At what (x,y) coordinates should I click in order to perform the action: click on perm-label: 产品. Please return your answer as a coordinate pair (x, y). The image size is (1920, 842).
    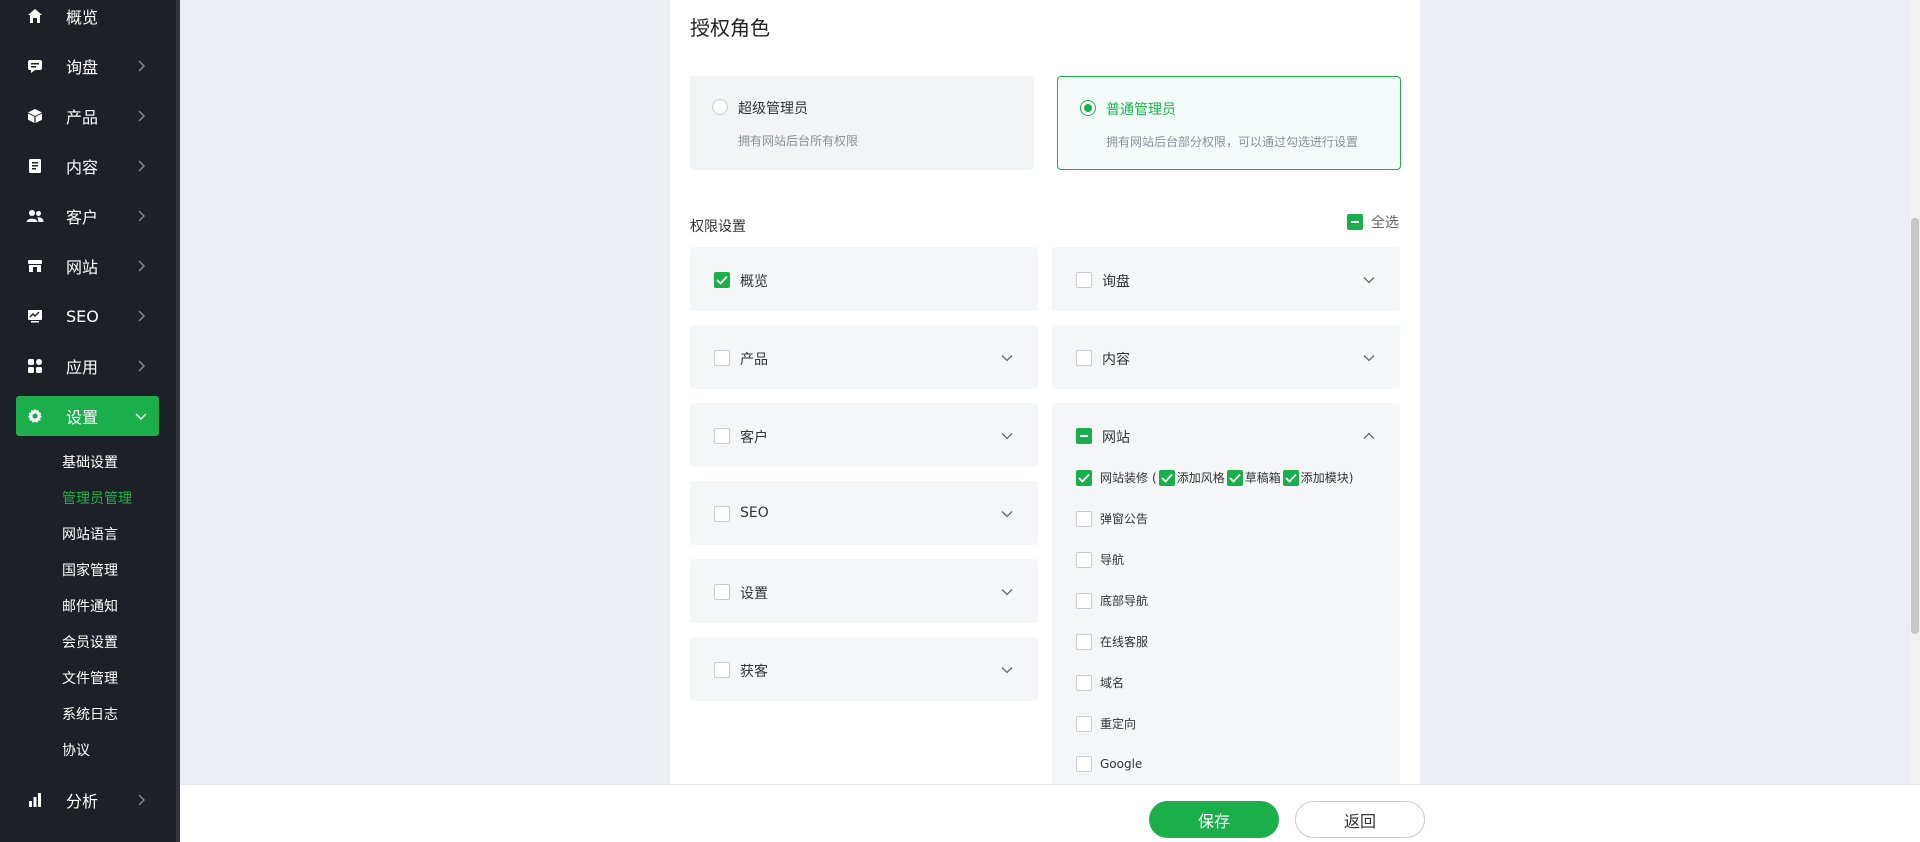
    Looking at the image, I should click on (754, 360).